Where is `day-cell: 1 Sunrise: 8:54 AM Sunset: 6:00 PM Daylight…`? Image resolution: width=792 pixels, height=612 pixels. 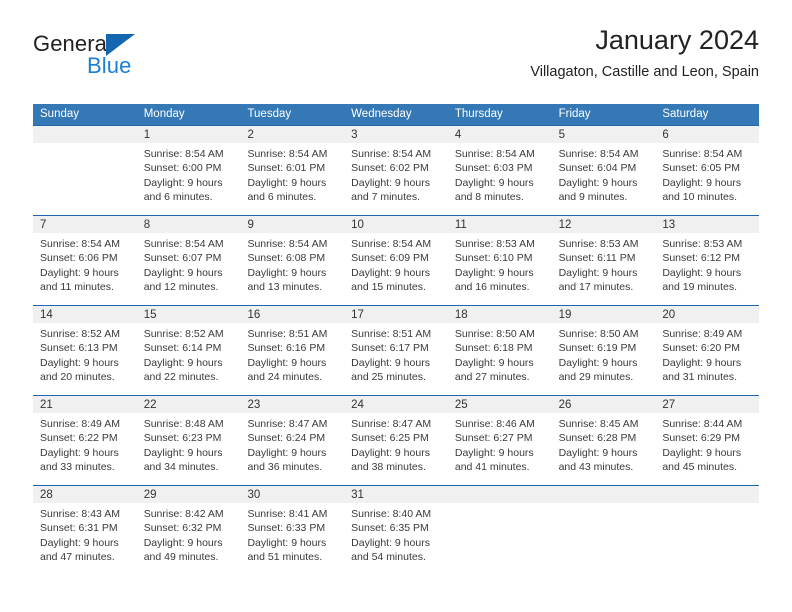
day-cell: 1 Sunrise: 8:54 AM Sunset: 6:00 PM Daylight… is located at coordinates (188, 170).